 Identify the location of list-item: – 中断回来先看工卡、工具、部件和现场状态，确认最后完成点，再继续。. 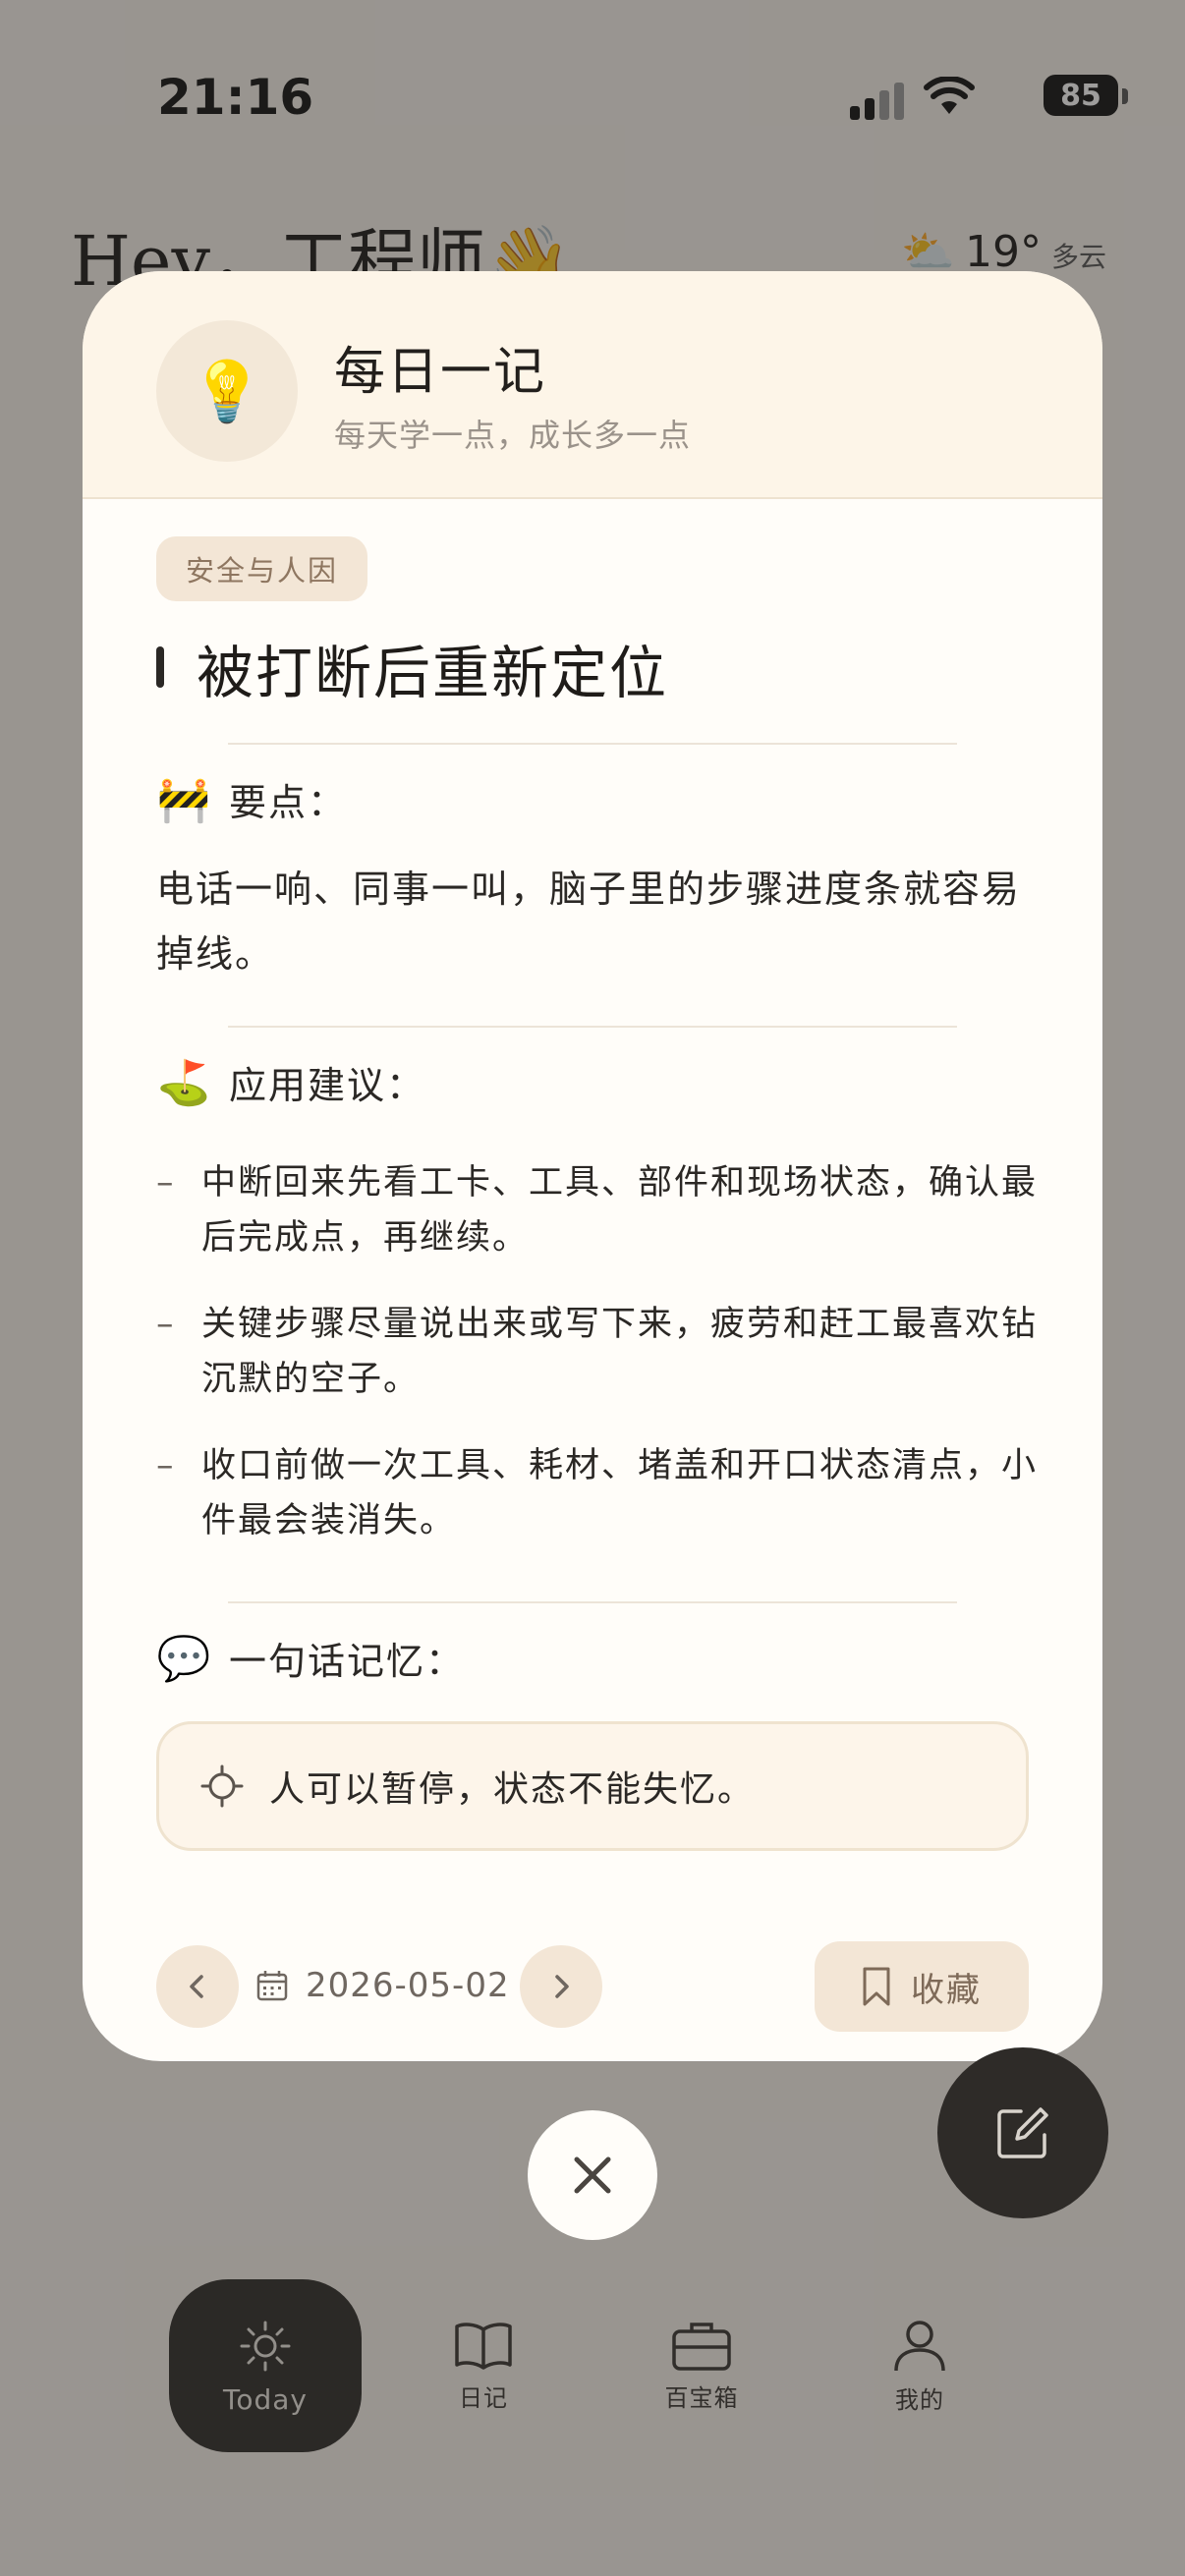
(598, 1210).